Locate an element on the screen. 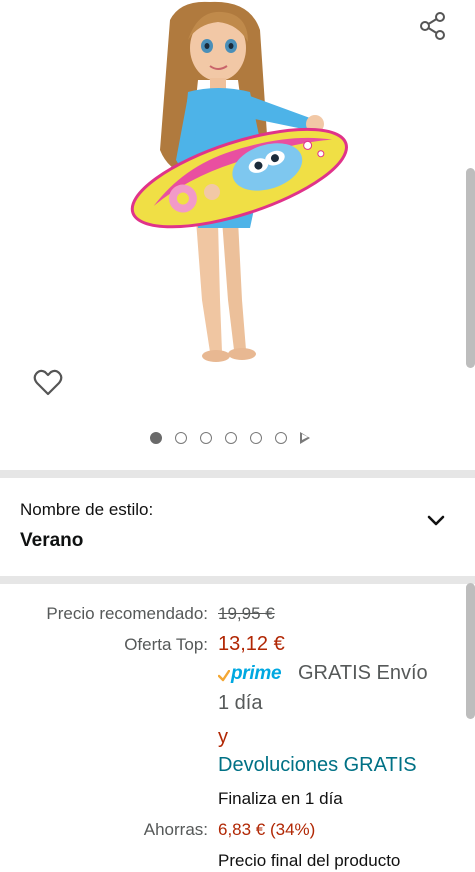 Image resolution: width=475 pixels, height=872 pixels. chevron-down-icon is located at coordinates (436, 520).